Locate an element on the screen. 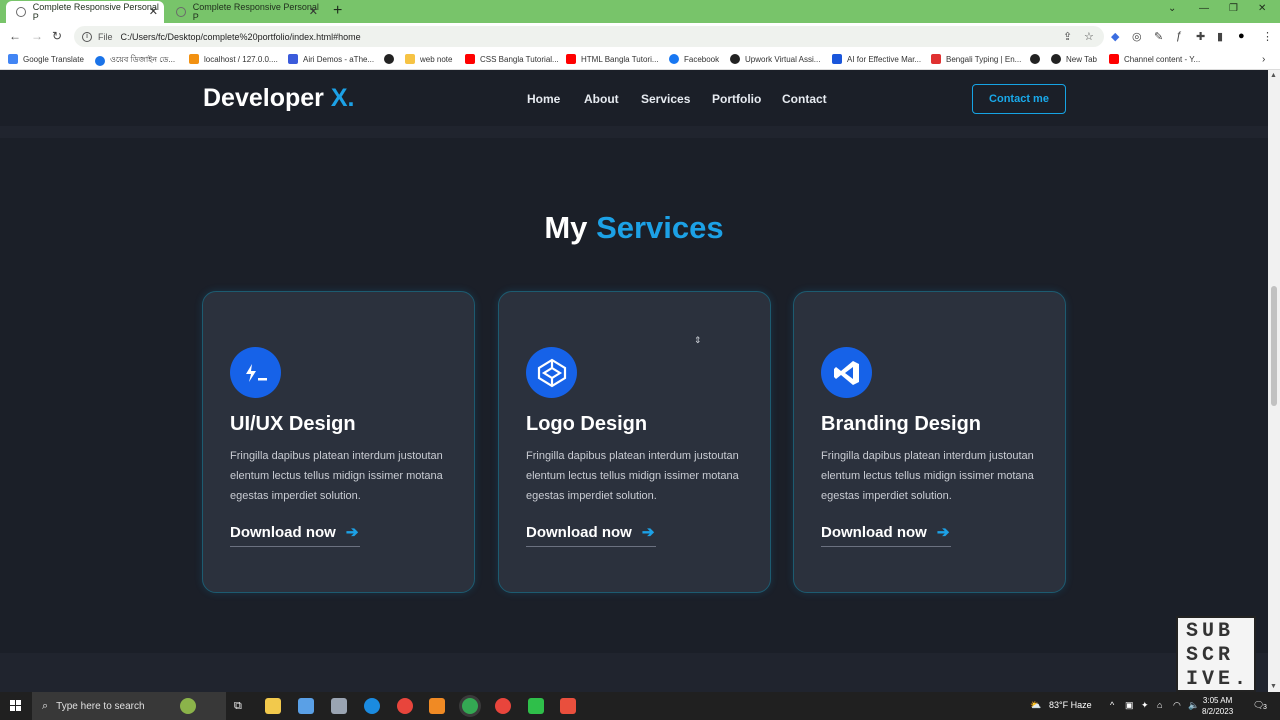  arrow-right-icon: ➔ is located at coordinates (943, 532).